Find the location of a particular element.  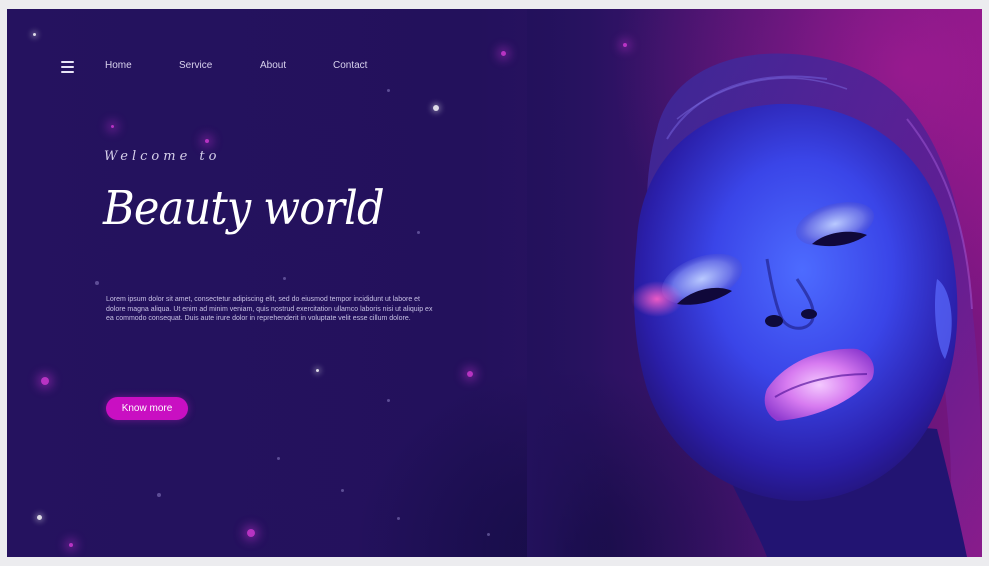

know-more-button: Know more is located at coordinates (147, 408).